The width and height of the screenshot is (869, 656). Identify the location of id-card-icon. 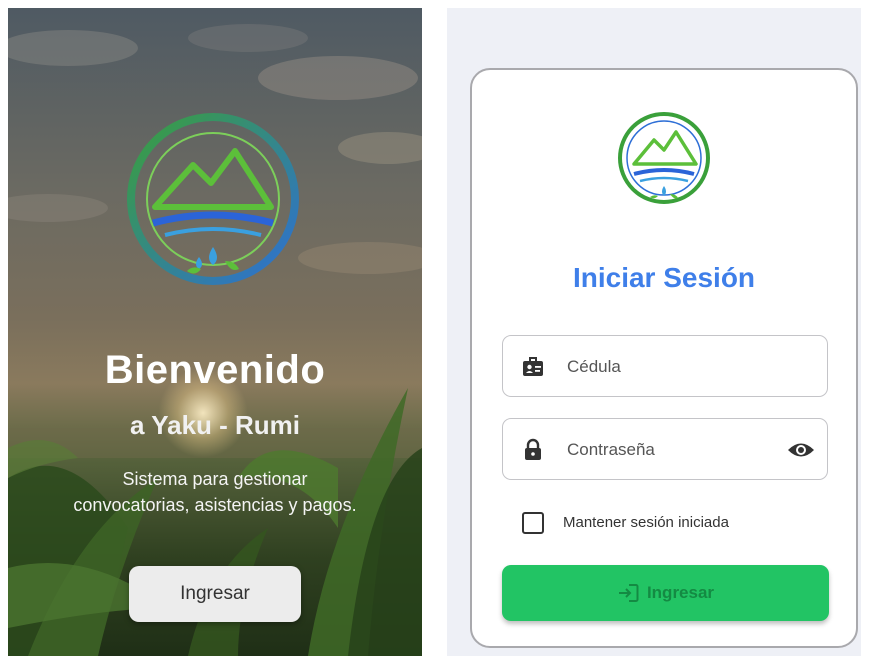
(533, 366).